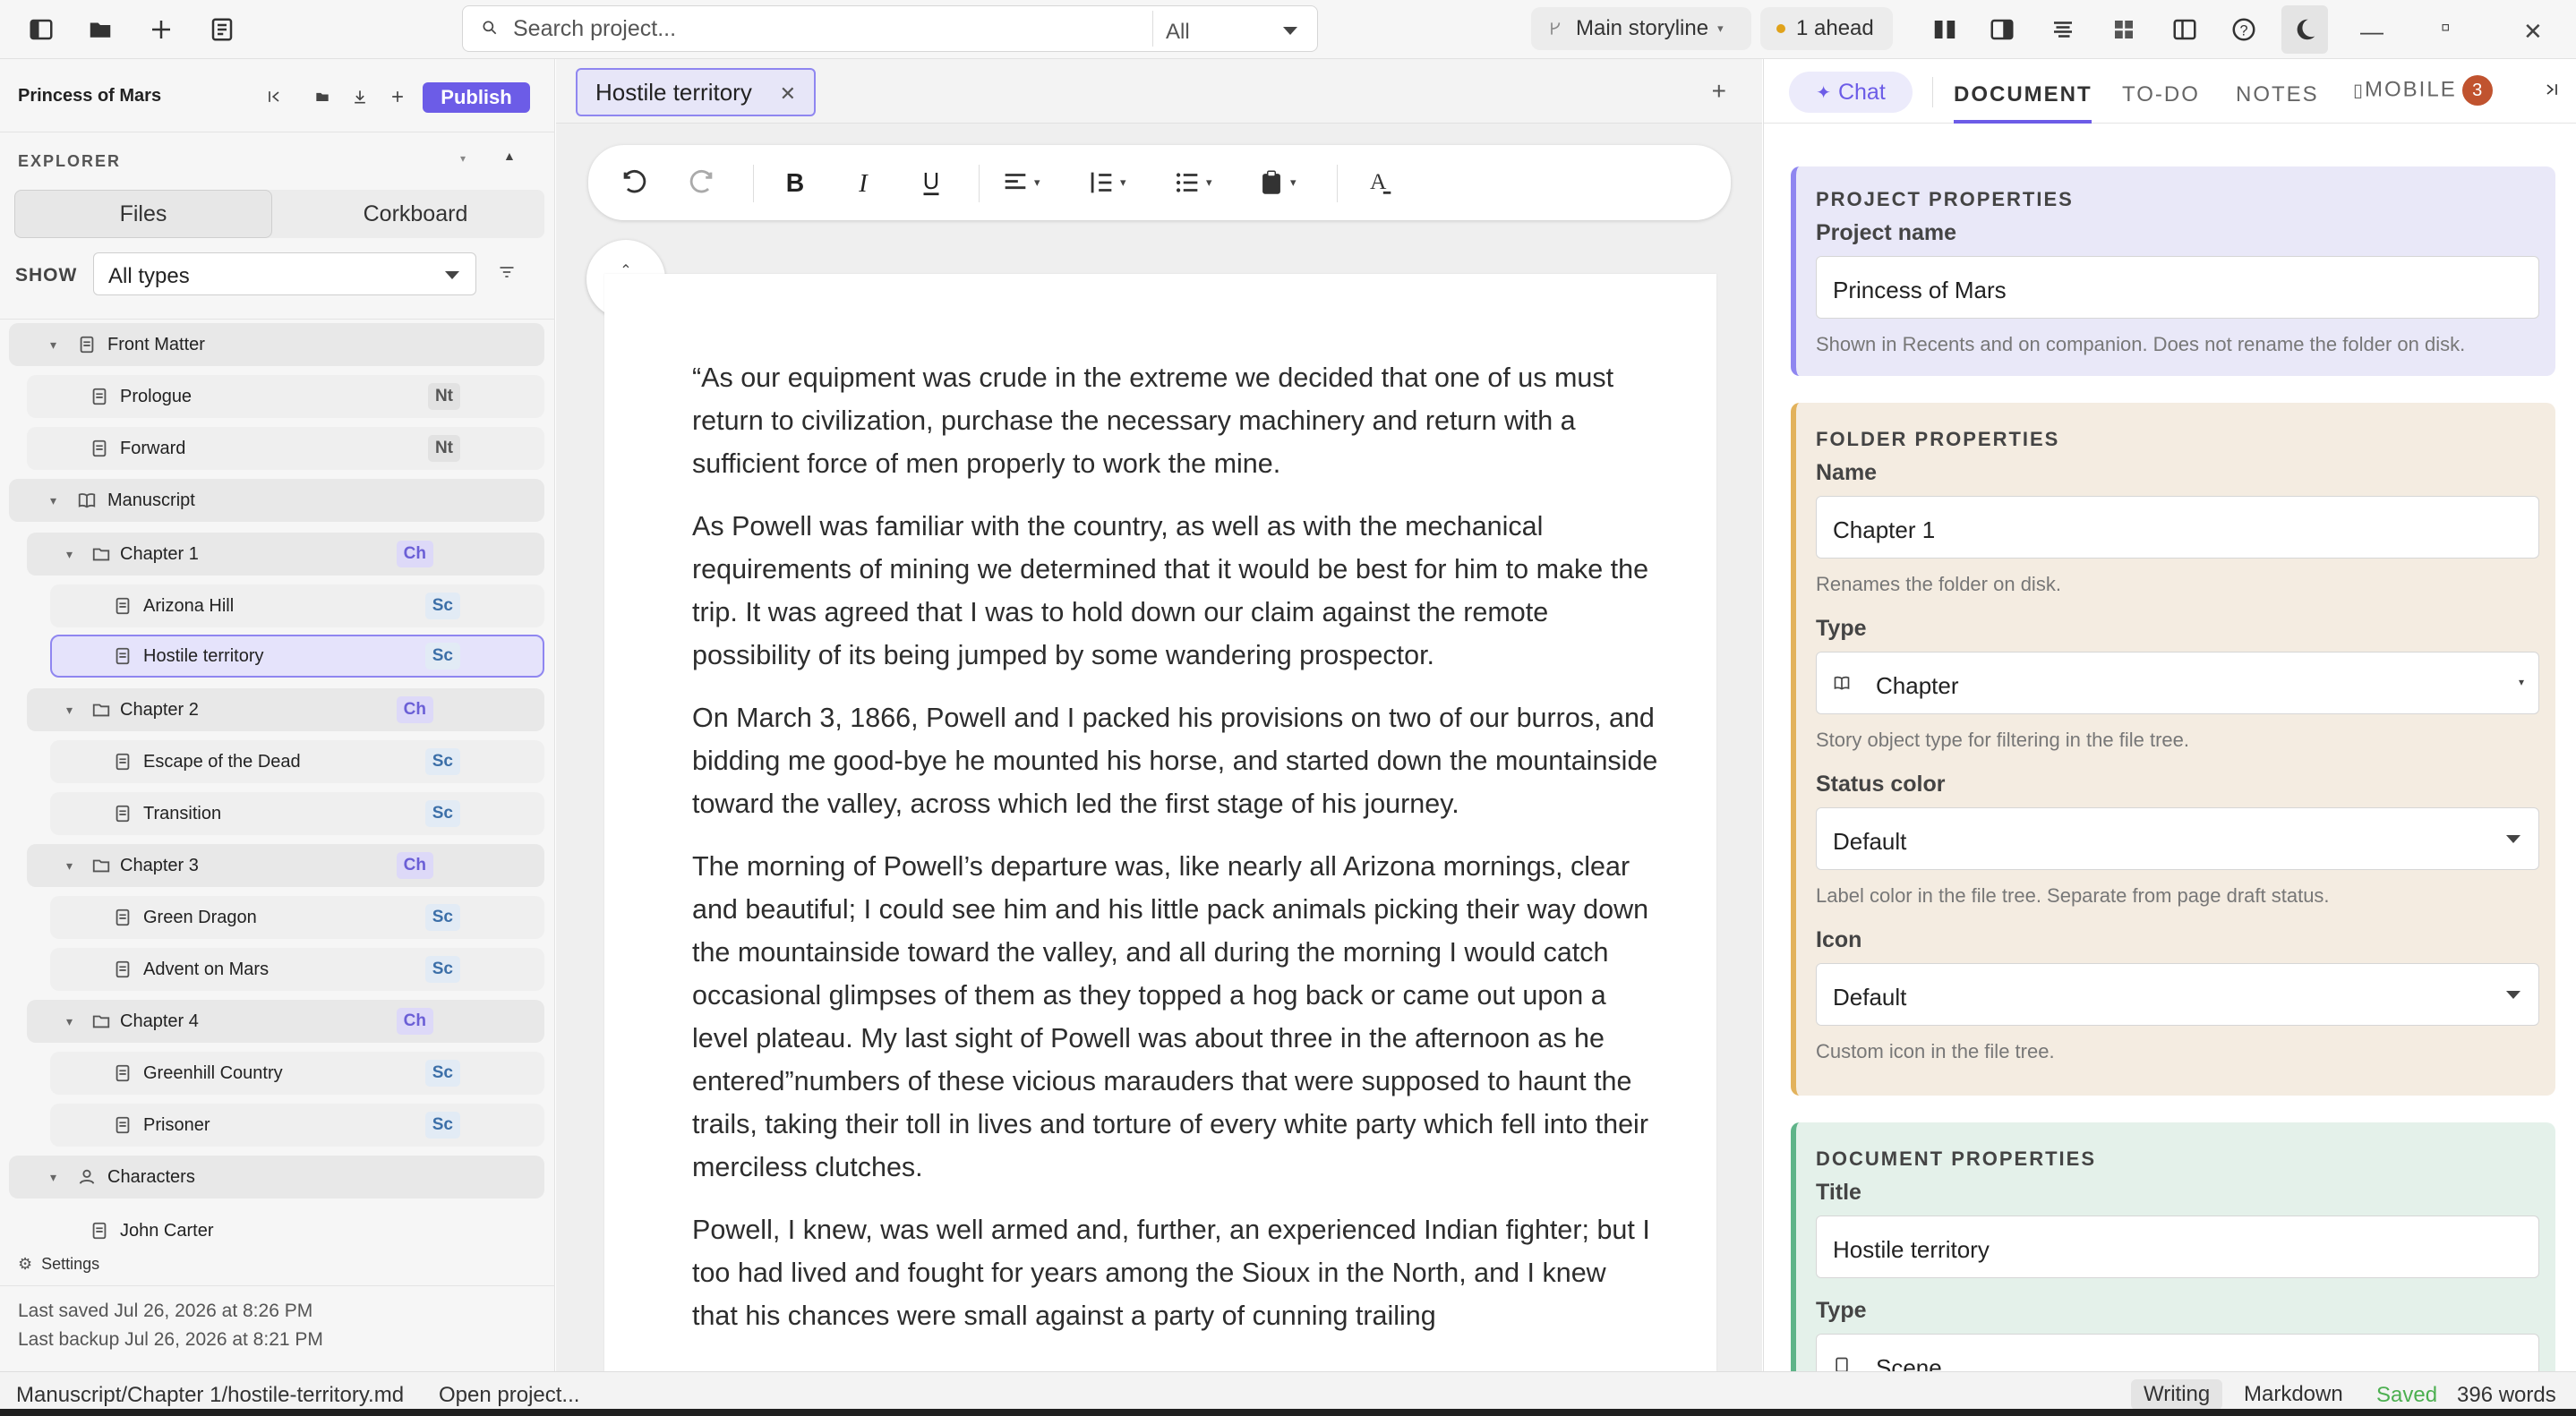 The width and height of the screenshot is (2576, 1416). Describe the element at coordinates (58, 1264) in the screenshot. I see `settings-link: ⚙ Settings` at that location.